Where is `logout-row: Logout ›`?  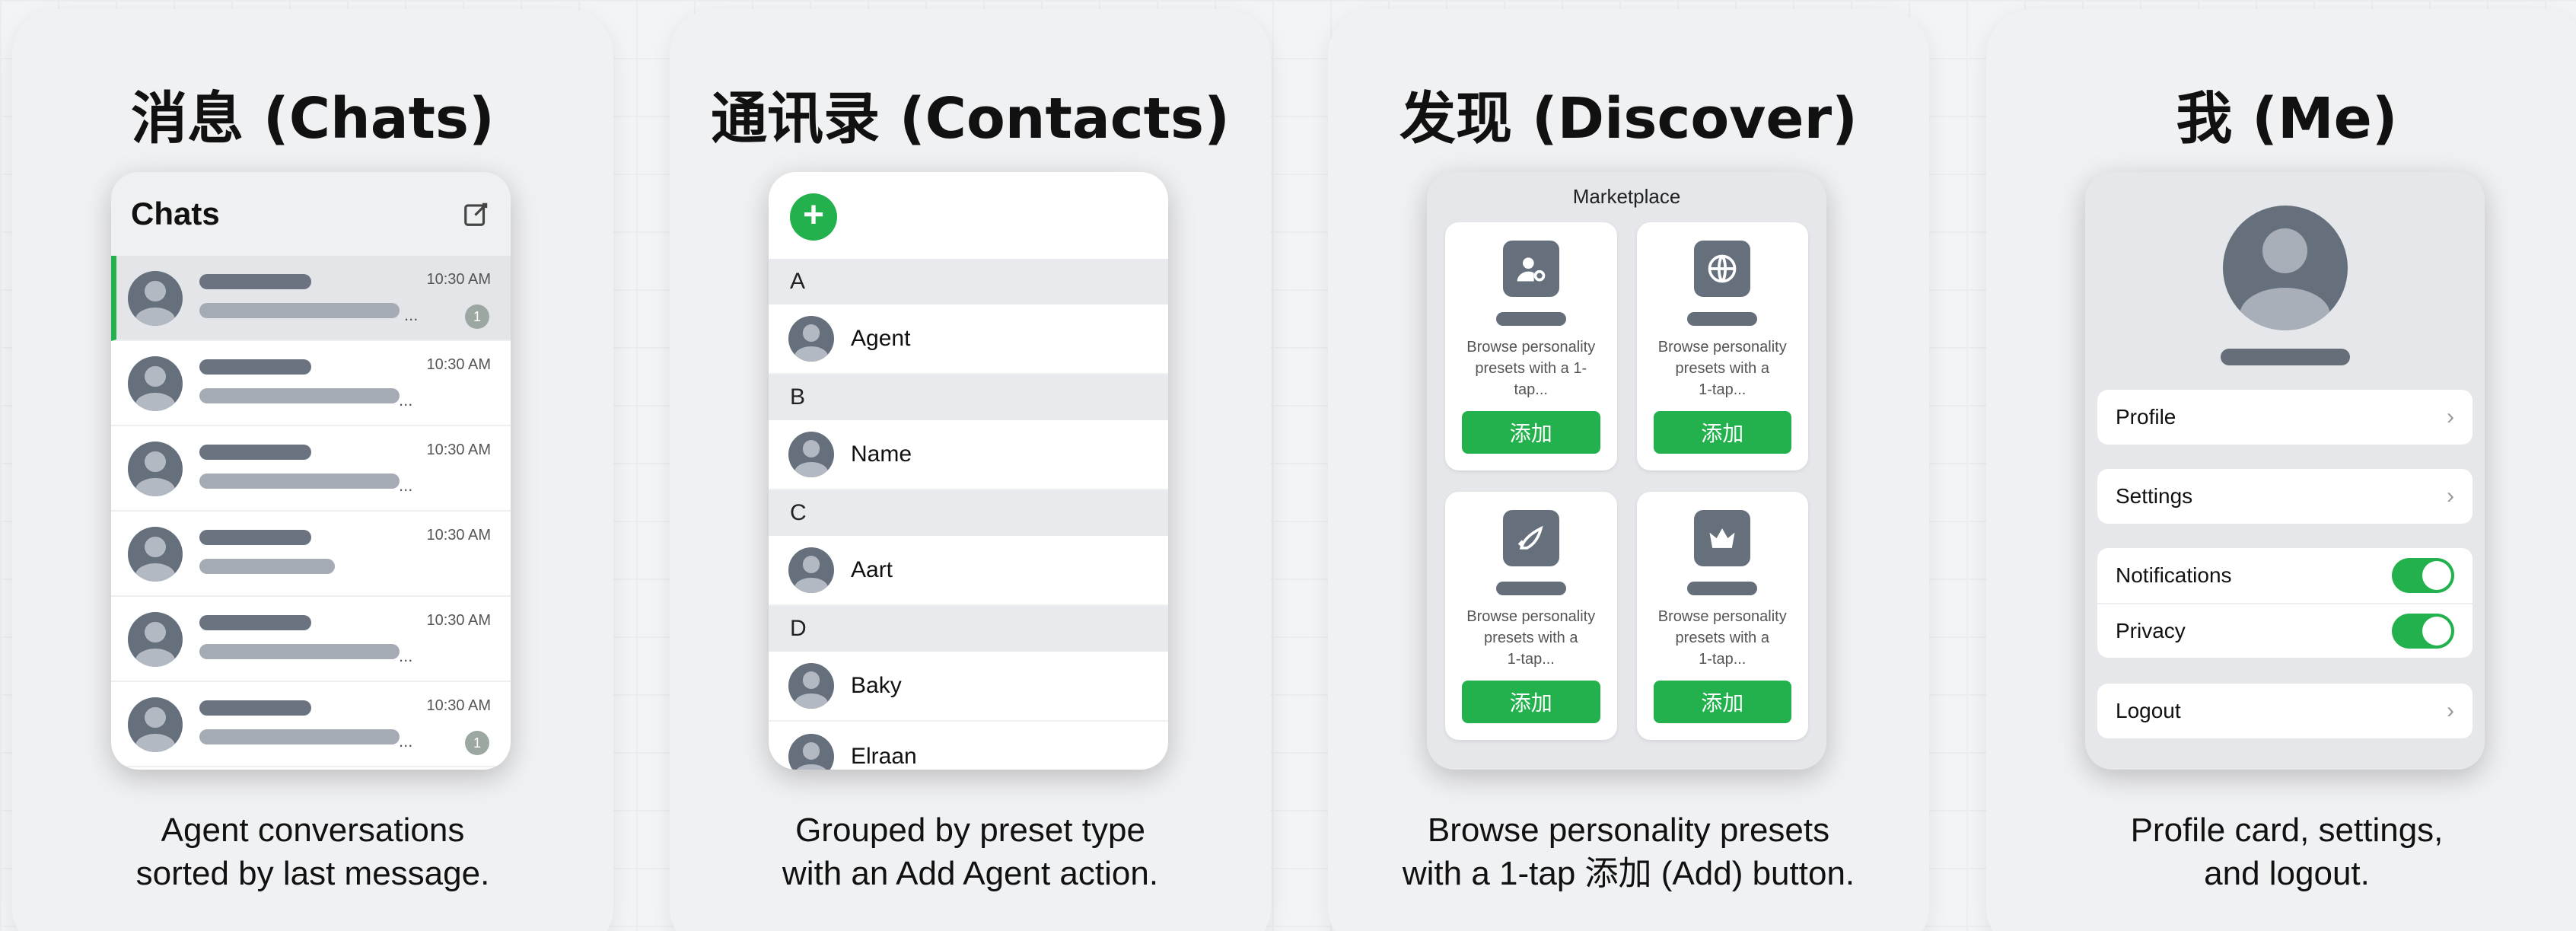
logout-row: Logout › is located at coordinates (2285, 711).